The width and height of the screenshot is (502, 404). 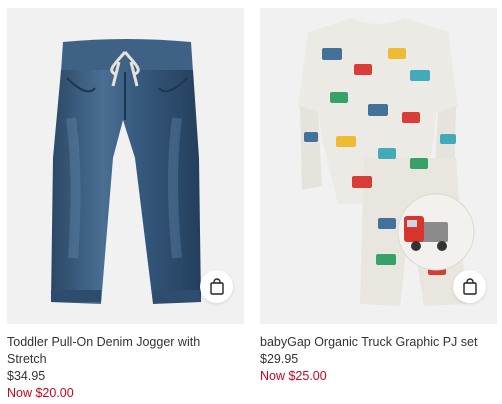 I want to click on product-price: $34.95, so click(x=26, y=376).